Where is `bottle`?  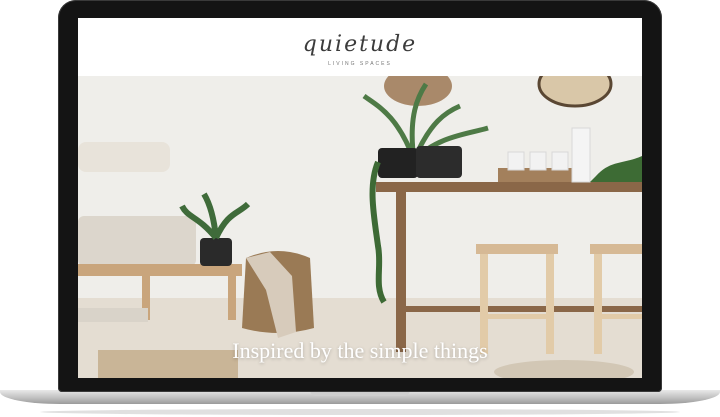 bottle is located at coordinates (581, 155).